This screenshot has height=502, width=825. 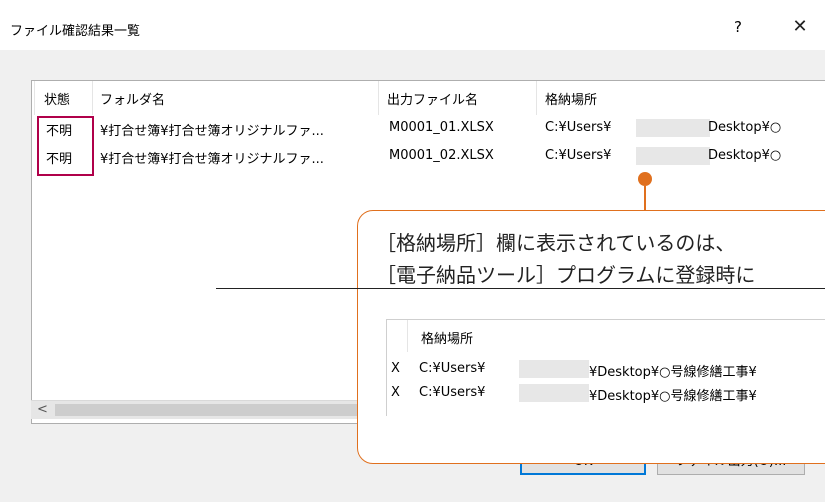 I want to click on scroll-left-arrow: <, so click(x=42, y=409).